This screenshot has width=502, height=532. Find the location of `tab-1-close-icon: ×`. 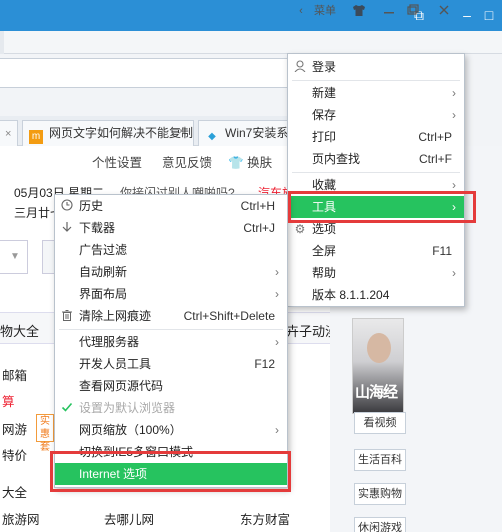

tab-1-close-icon: × is located at coordinates (181, 131).